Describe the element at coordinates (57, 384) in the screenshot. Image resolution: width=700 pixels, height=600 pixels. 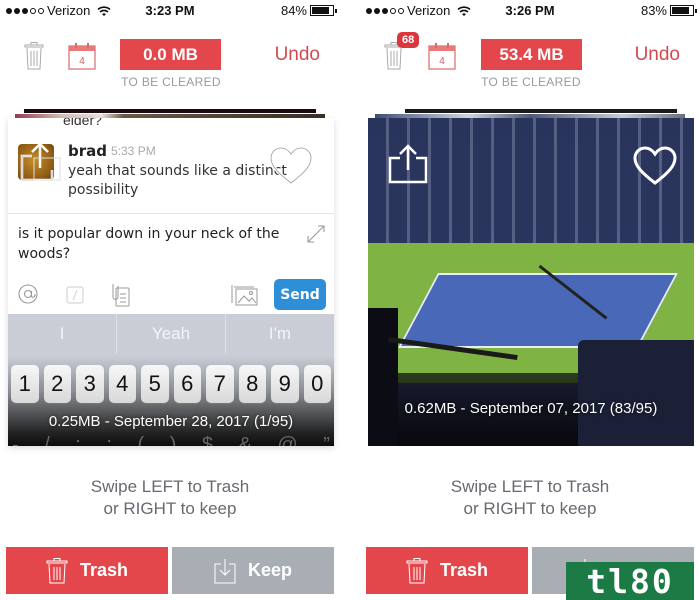
I see `key: 2` at that location.